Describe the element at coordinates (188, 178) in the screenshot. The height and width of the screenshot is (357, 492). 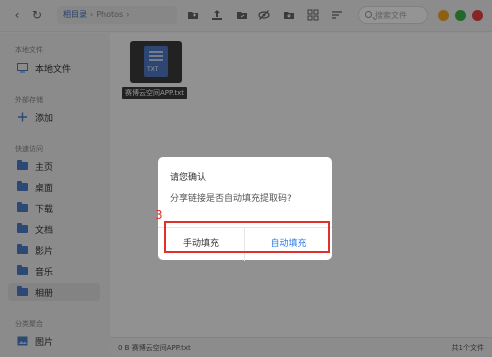
I see `dialog-title: 请您确认` at that location.